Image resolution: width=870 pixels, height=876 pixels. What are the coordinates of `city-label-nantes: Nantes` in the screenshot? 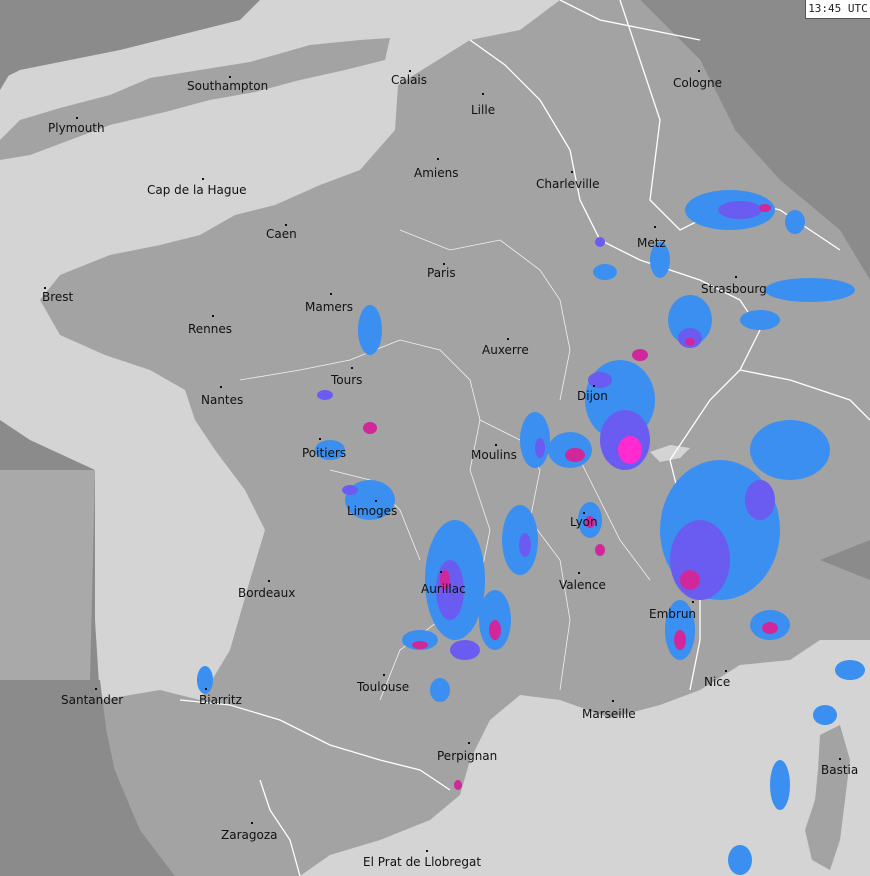 It's located at (222, 400).